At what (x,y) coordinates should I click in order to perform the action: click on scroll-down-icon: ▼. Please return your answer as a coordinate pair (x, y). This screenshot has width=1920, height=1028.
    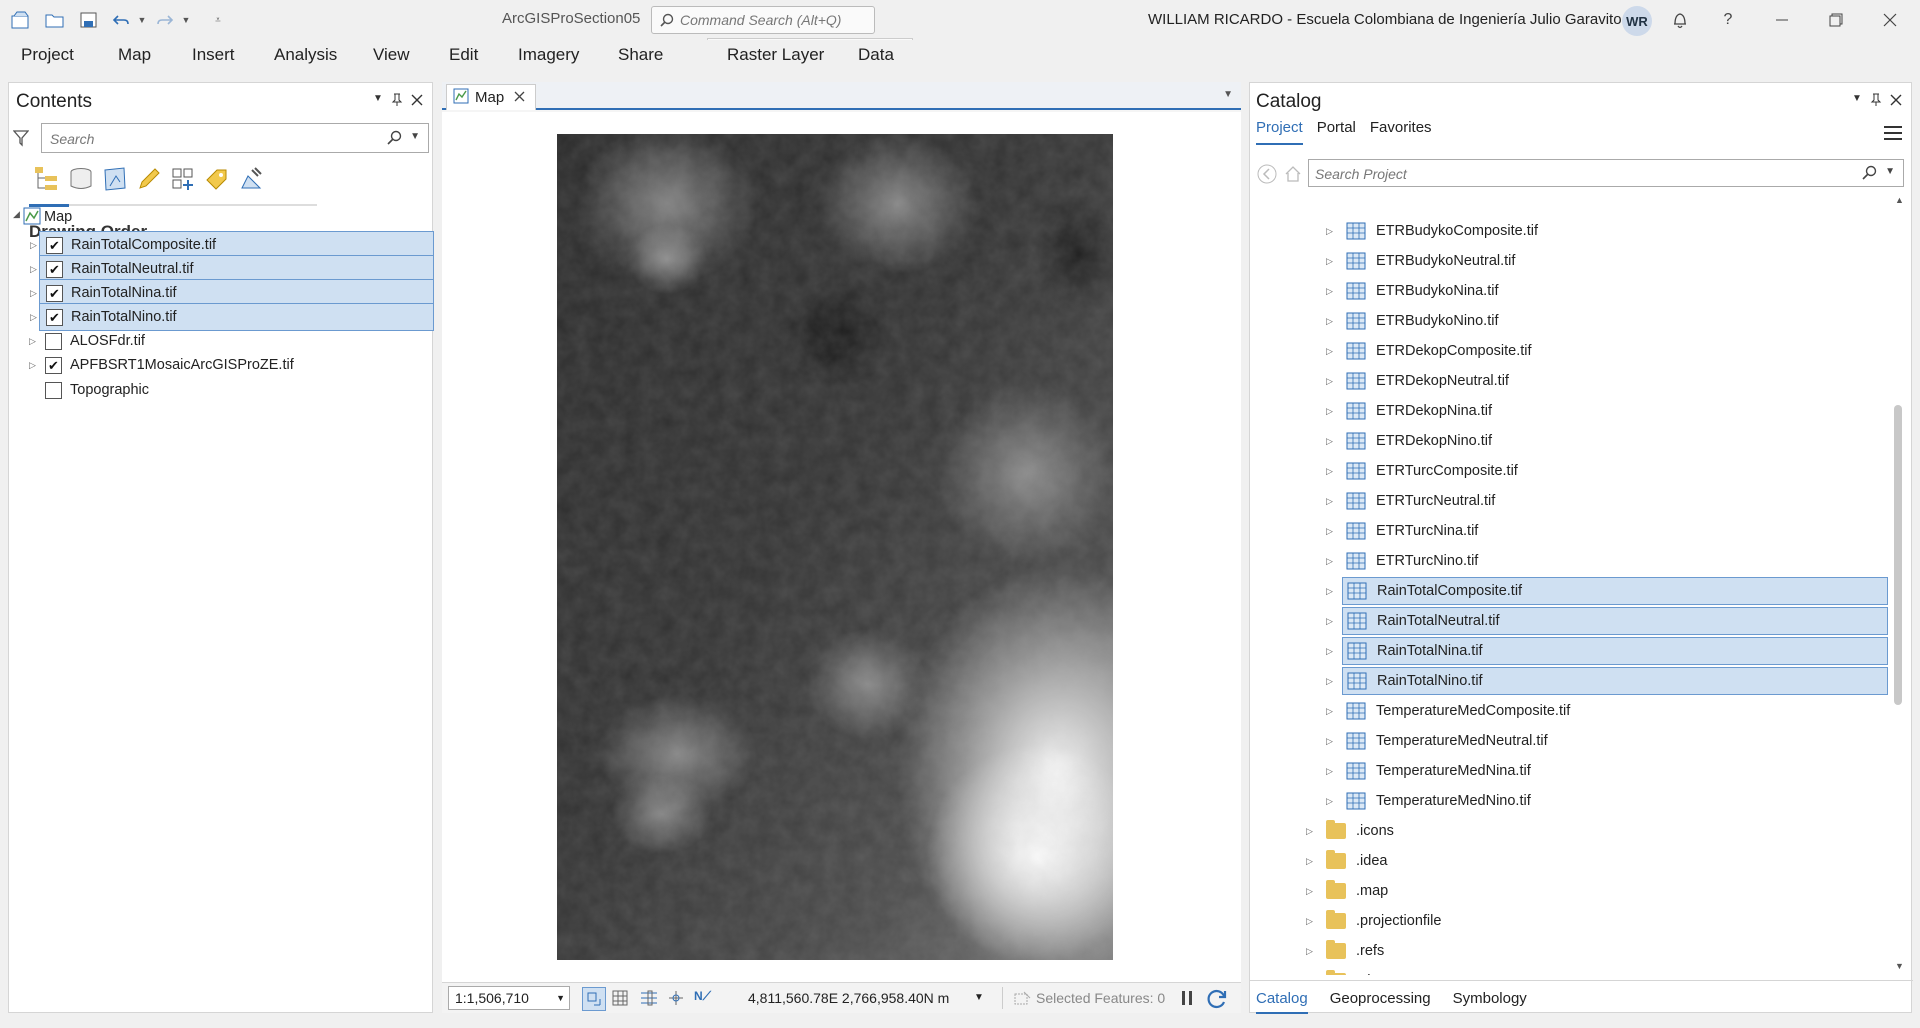
    Looking at the image, I should click on (1899, 966).